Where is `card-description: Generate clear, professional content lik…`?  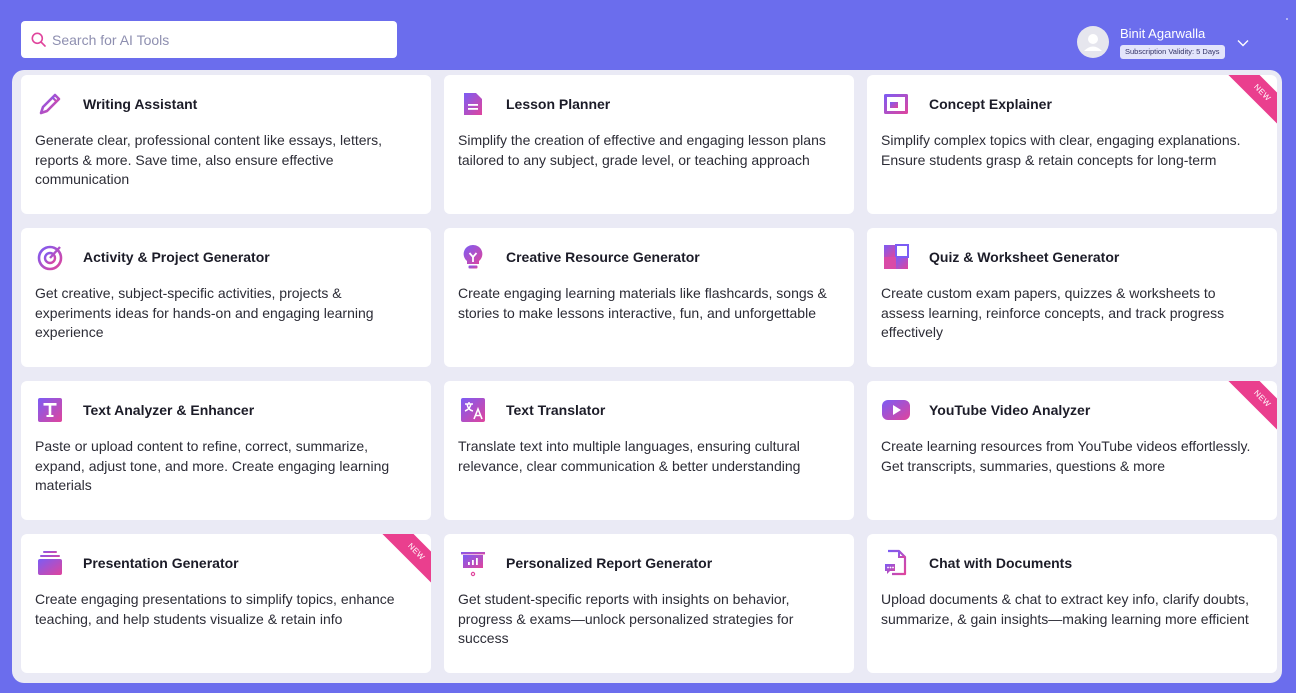
card-description: Generate clear, professional content lik… is located at coordinates (209, 159).